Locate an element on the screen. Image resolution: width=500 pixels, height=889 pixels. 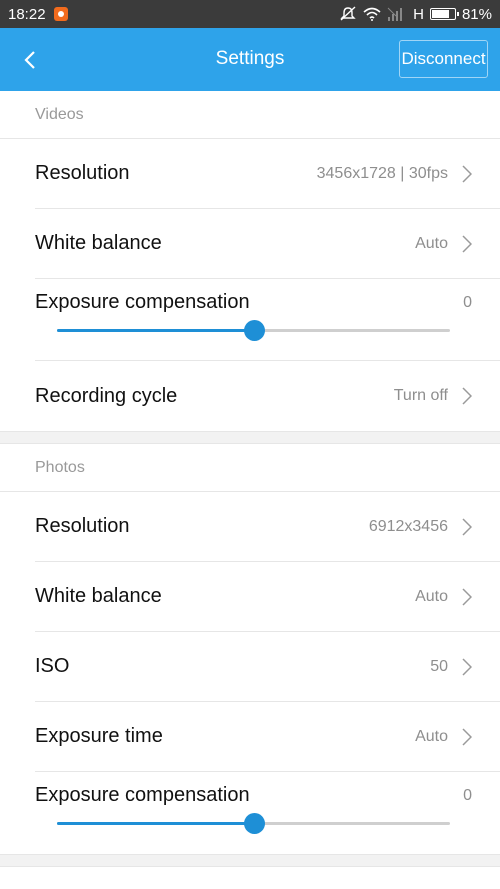
photo-white-balance-row: White balance Auto is located at coordinates (267, 597).